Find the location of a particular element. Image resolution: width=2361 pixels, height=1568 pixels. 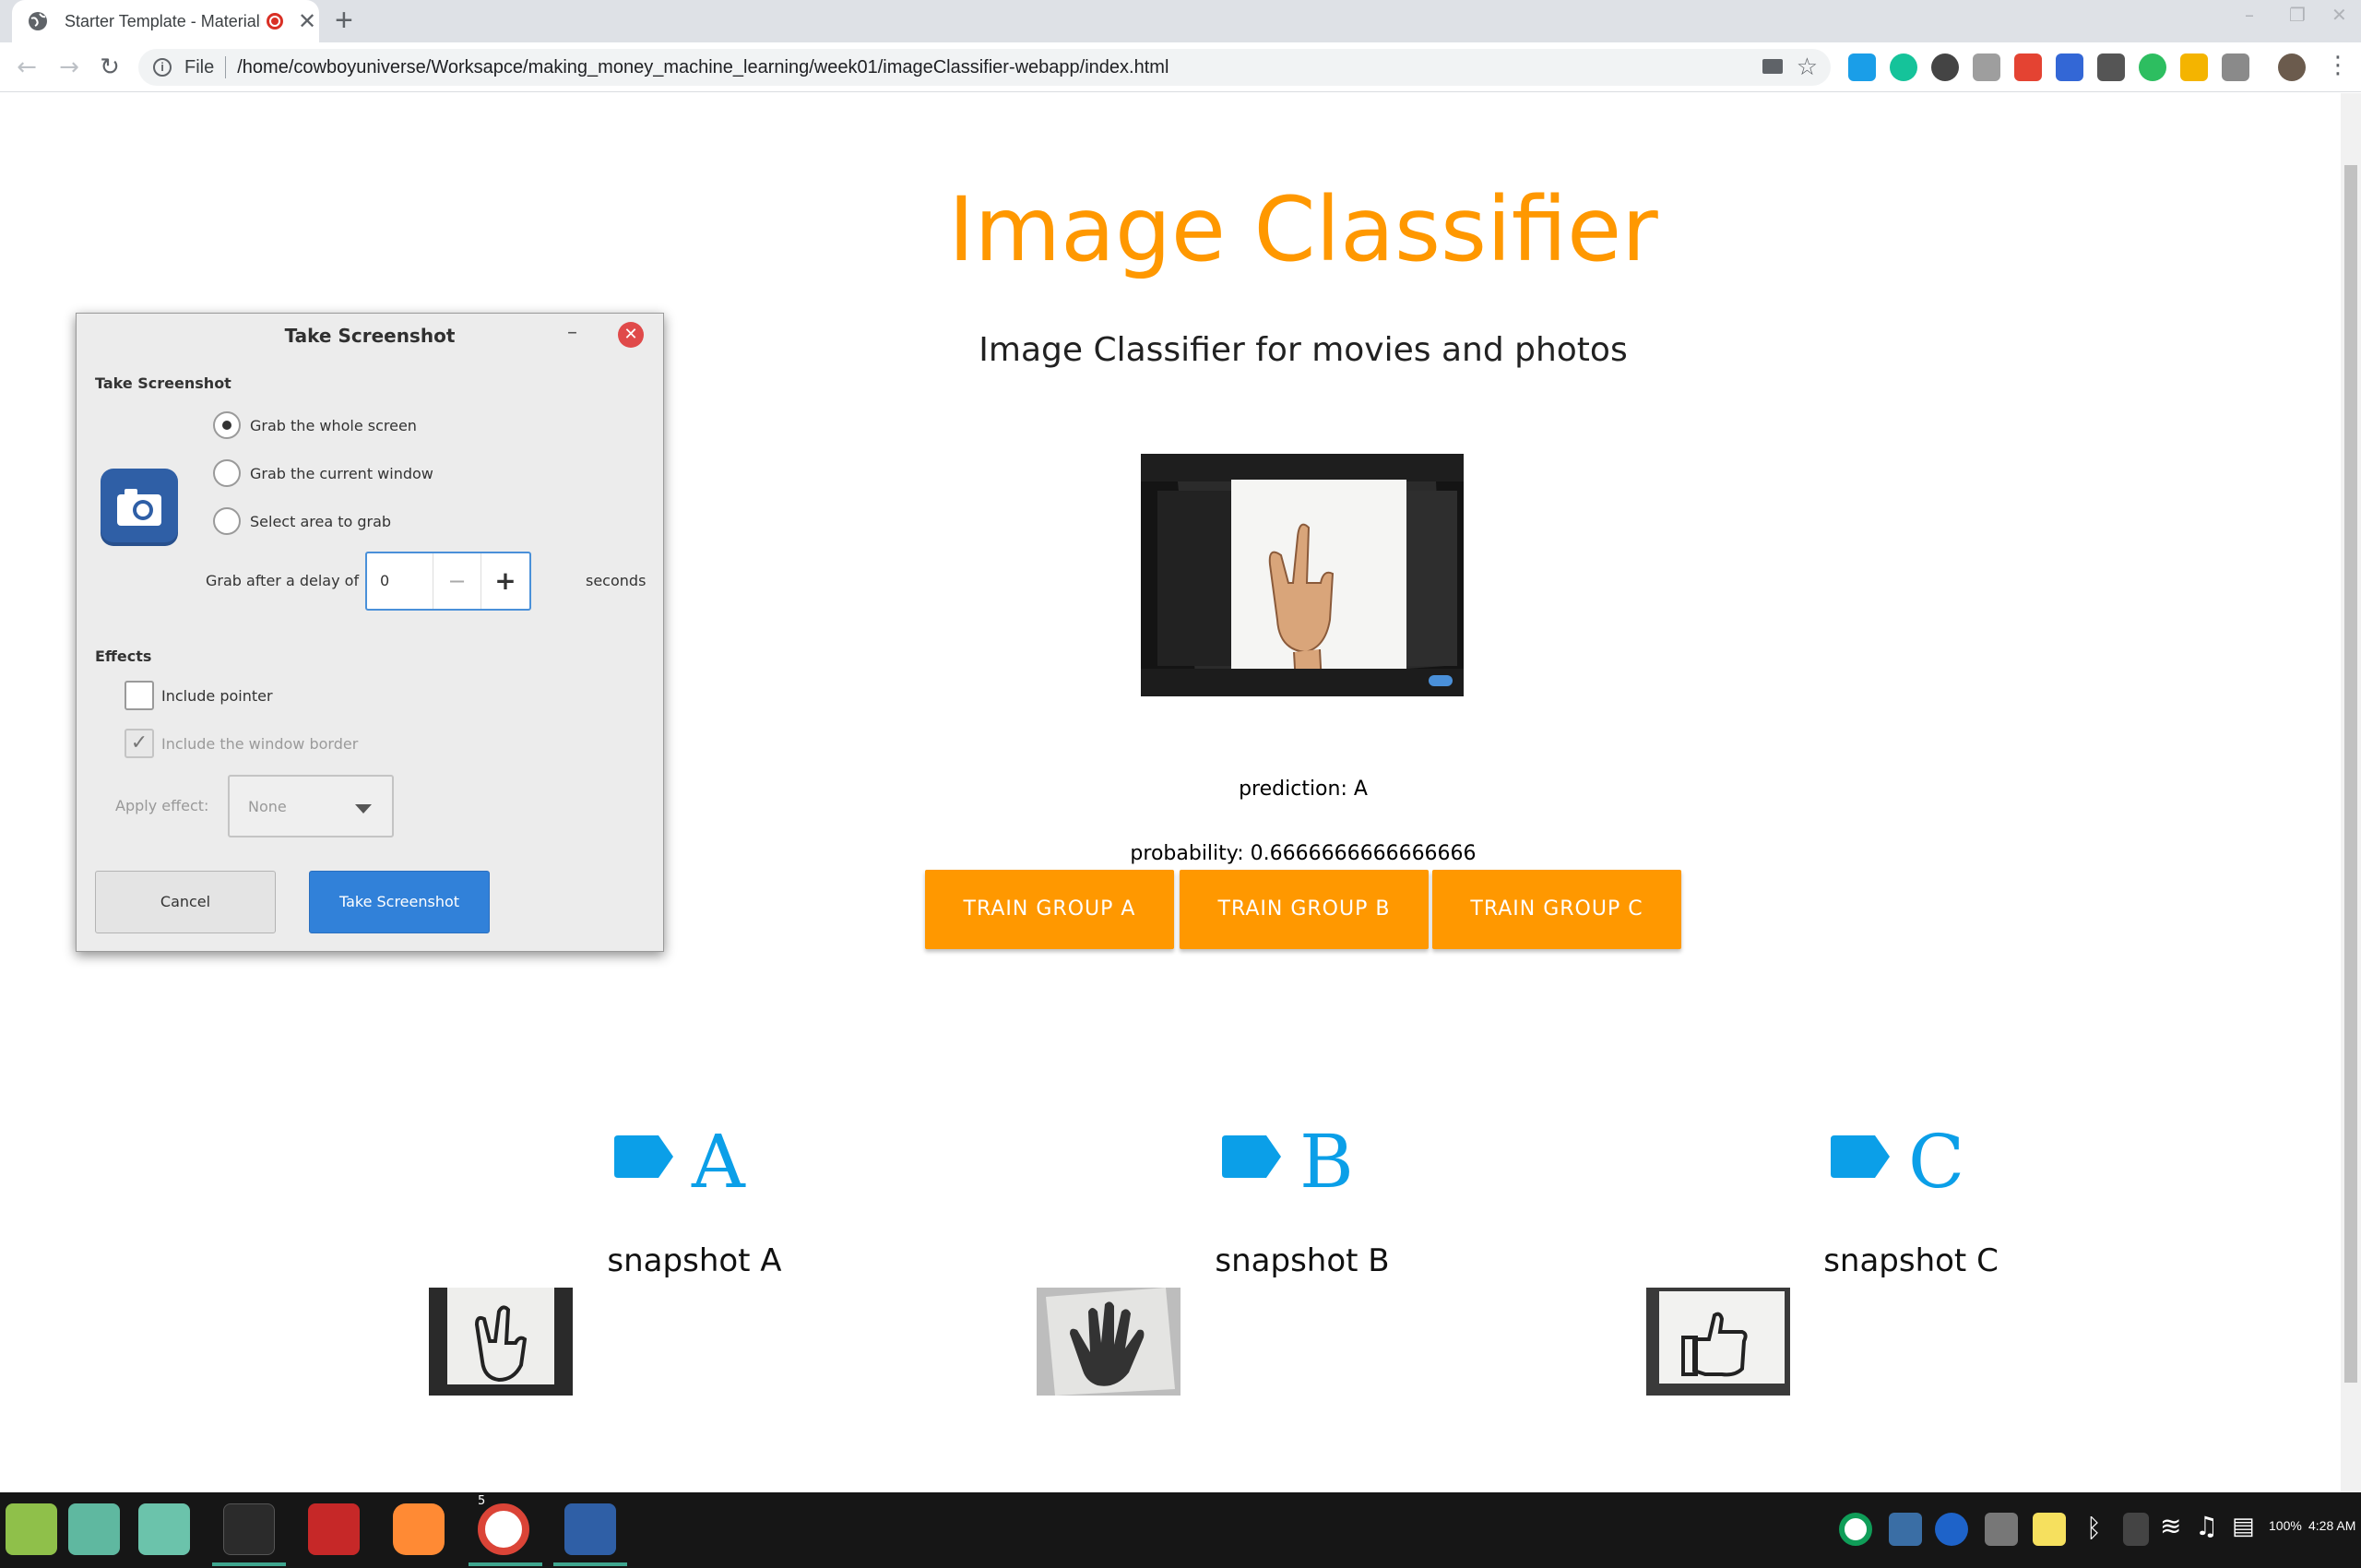

terminal-red-icon is located at coordinates (334, 1529).